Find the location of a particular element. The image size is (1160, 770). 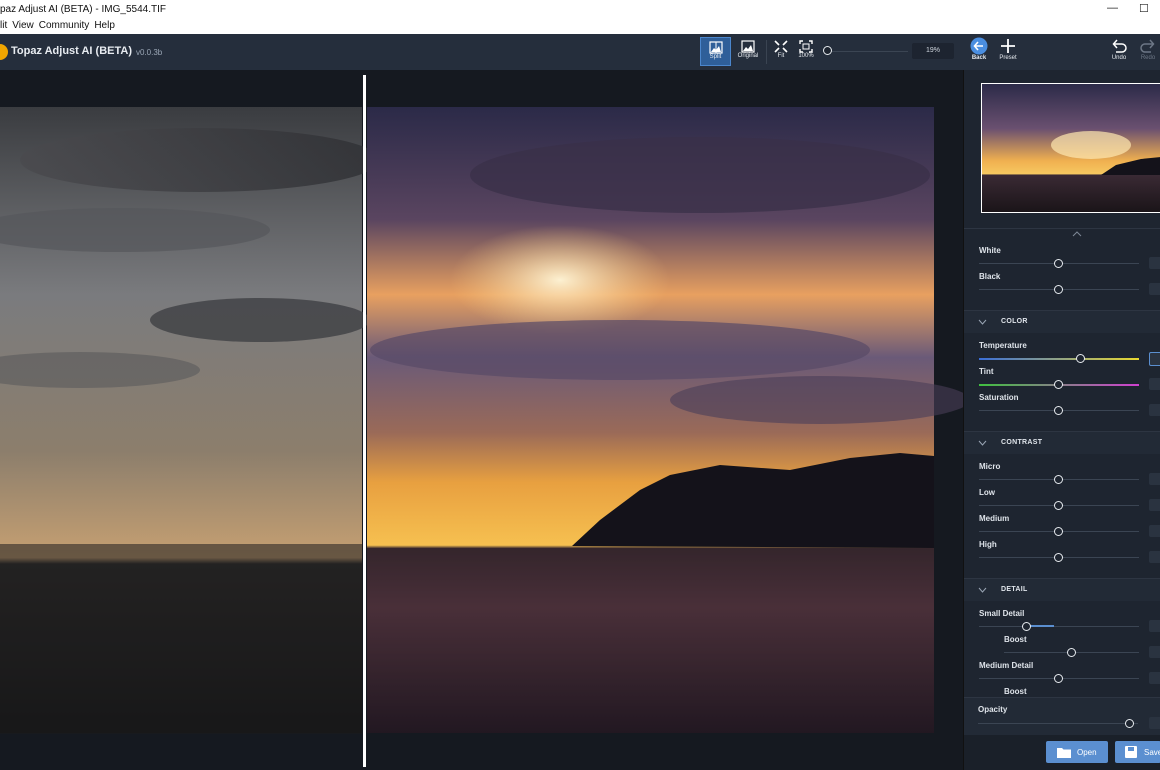

small-detail-slider-track is located at coordinates (1059, 626).